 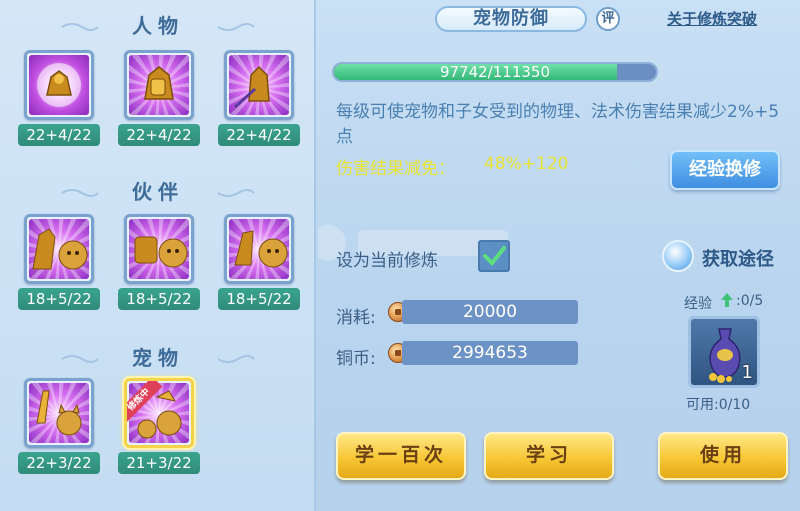 I want to click on skill-character-2: 22+4/22, so click(x=159, y=98).